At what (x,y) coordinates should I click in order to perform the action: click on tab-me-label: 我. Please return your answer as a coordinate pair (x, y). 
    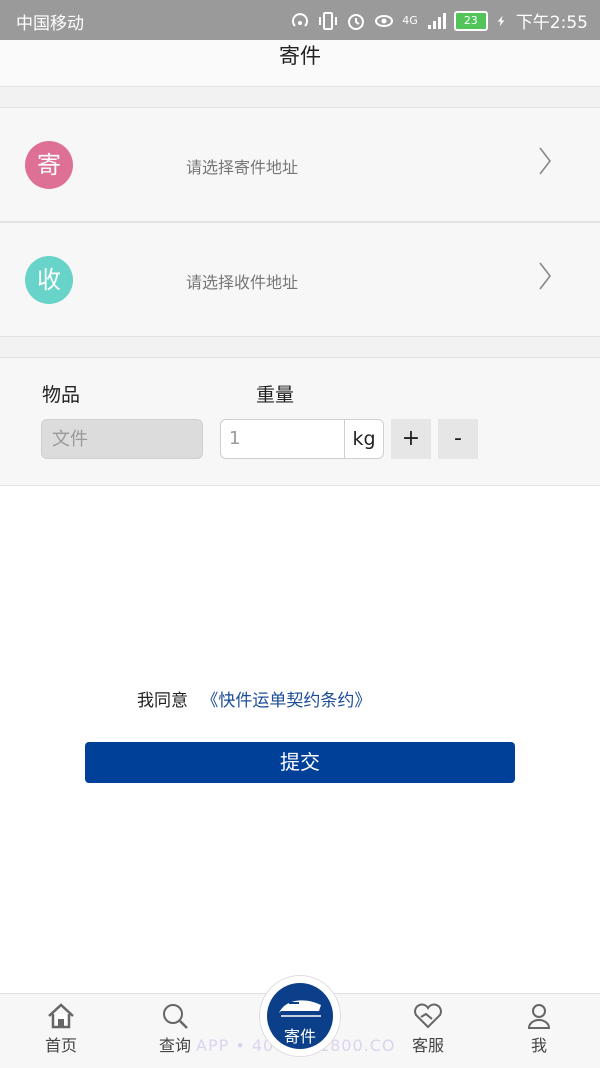
    Looking at the image, I should click on (538, 1045).